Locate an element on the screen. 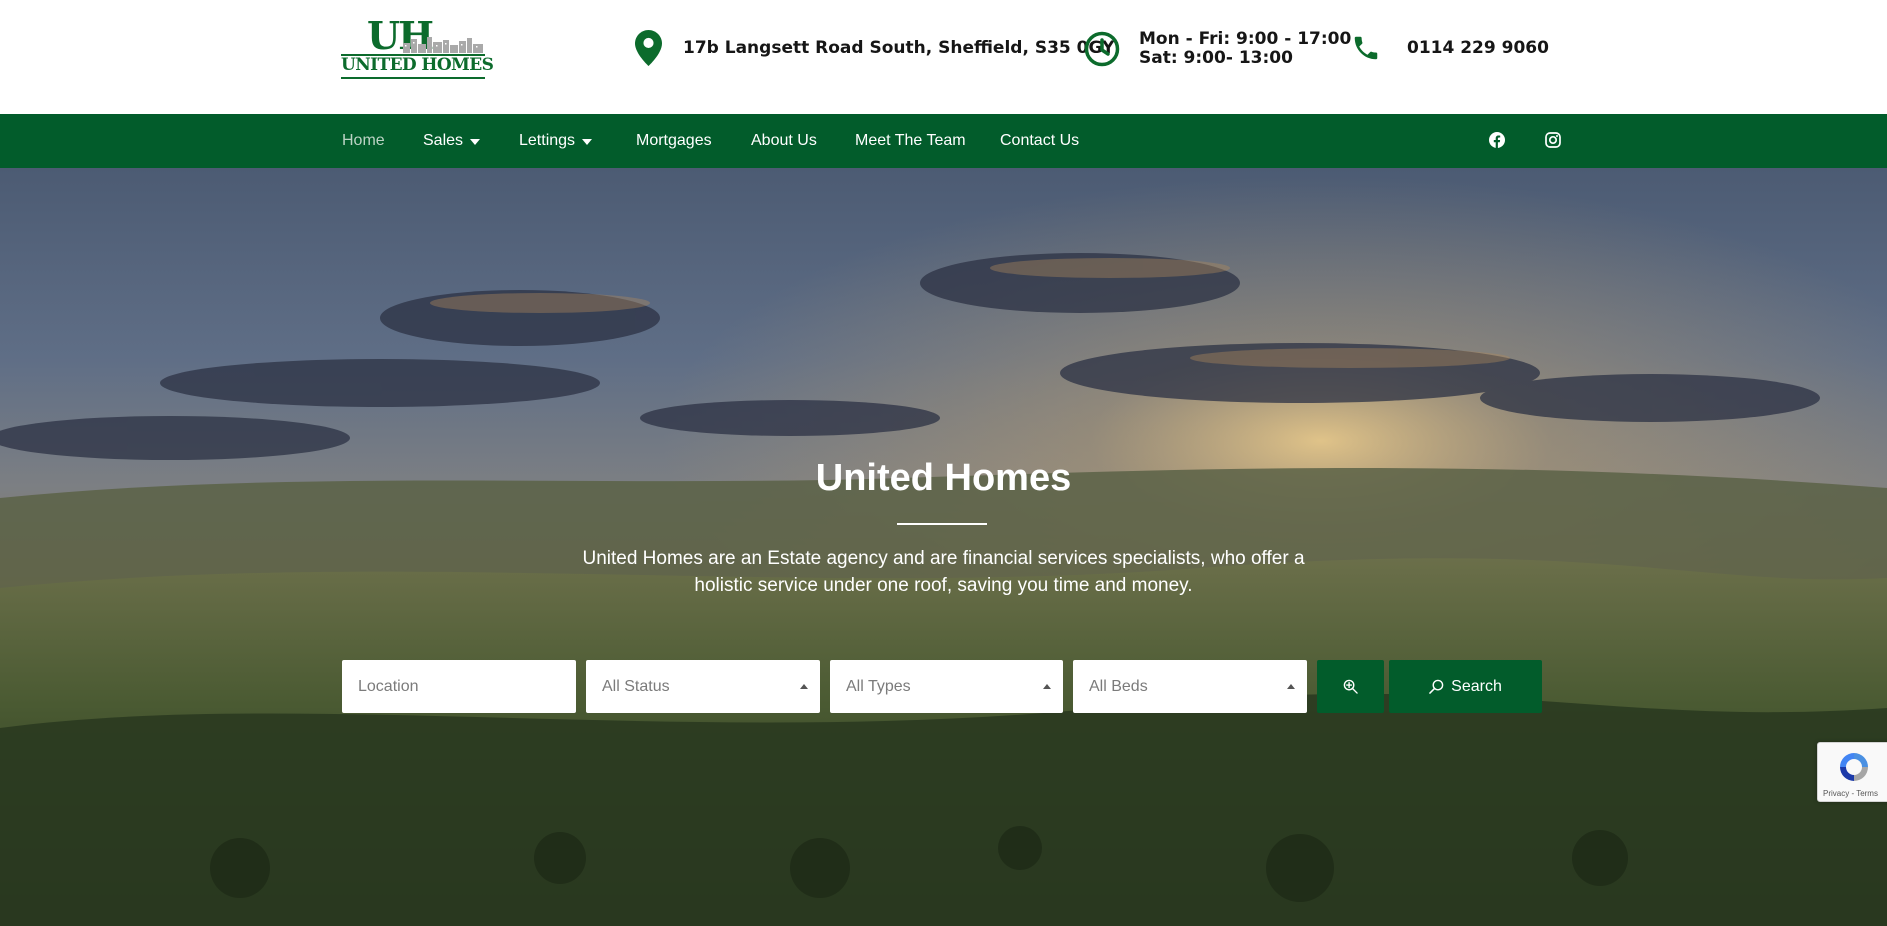  instagram-icon is located at coordinates (1553, 140).